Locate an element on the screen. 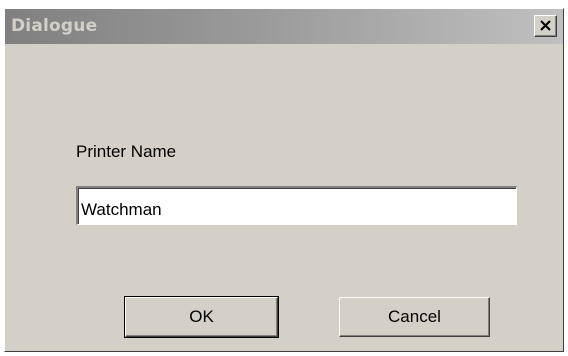  printer-name-input is located at coordinates (296, 205).